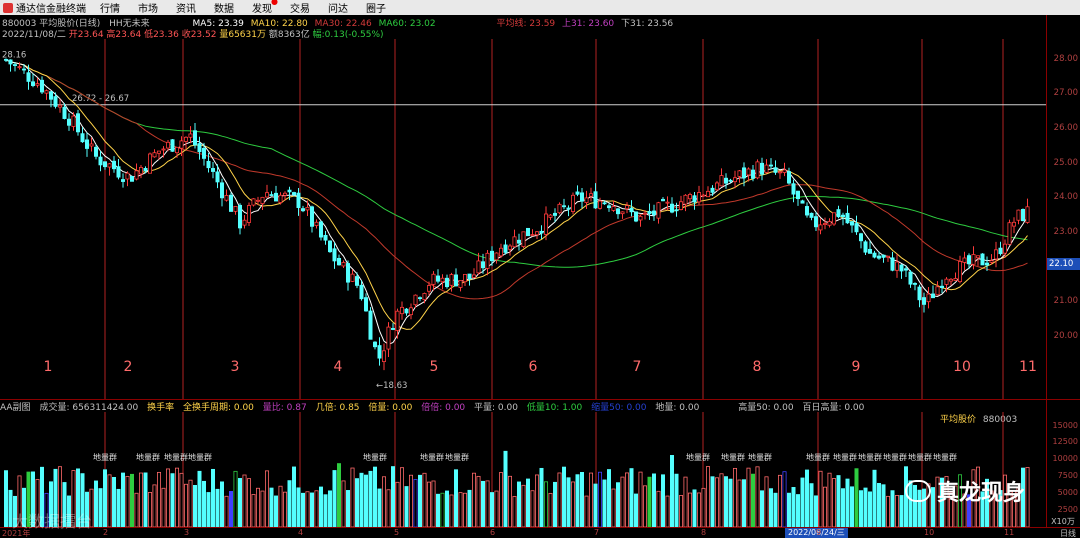  I want to click on section-number-label: 2, so click(128, 367).